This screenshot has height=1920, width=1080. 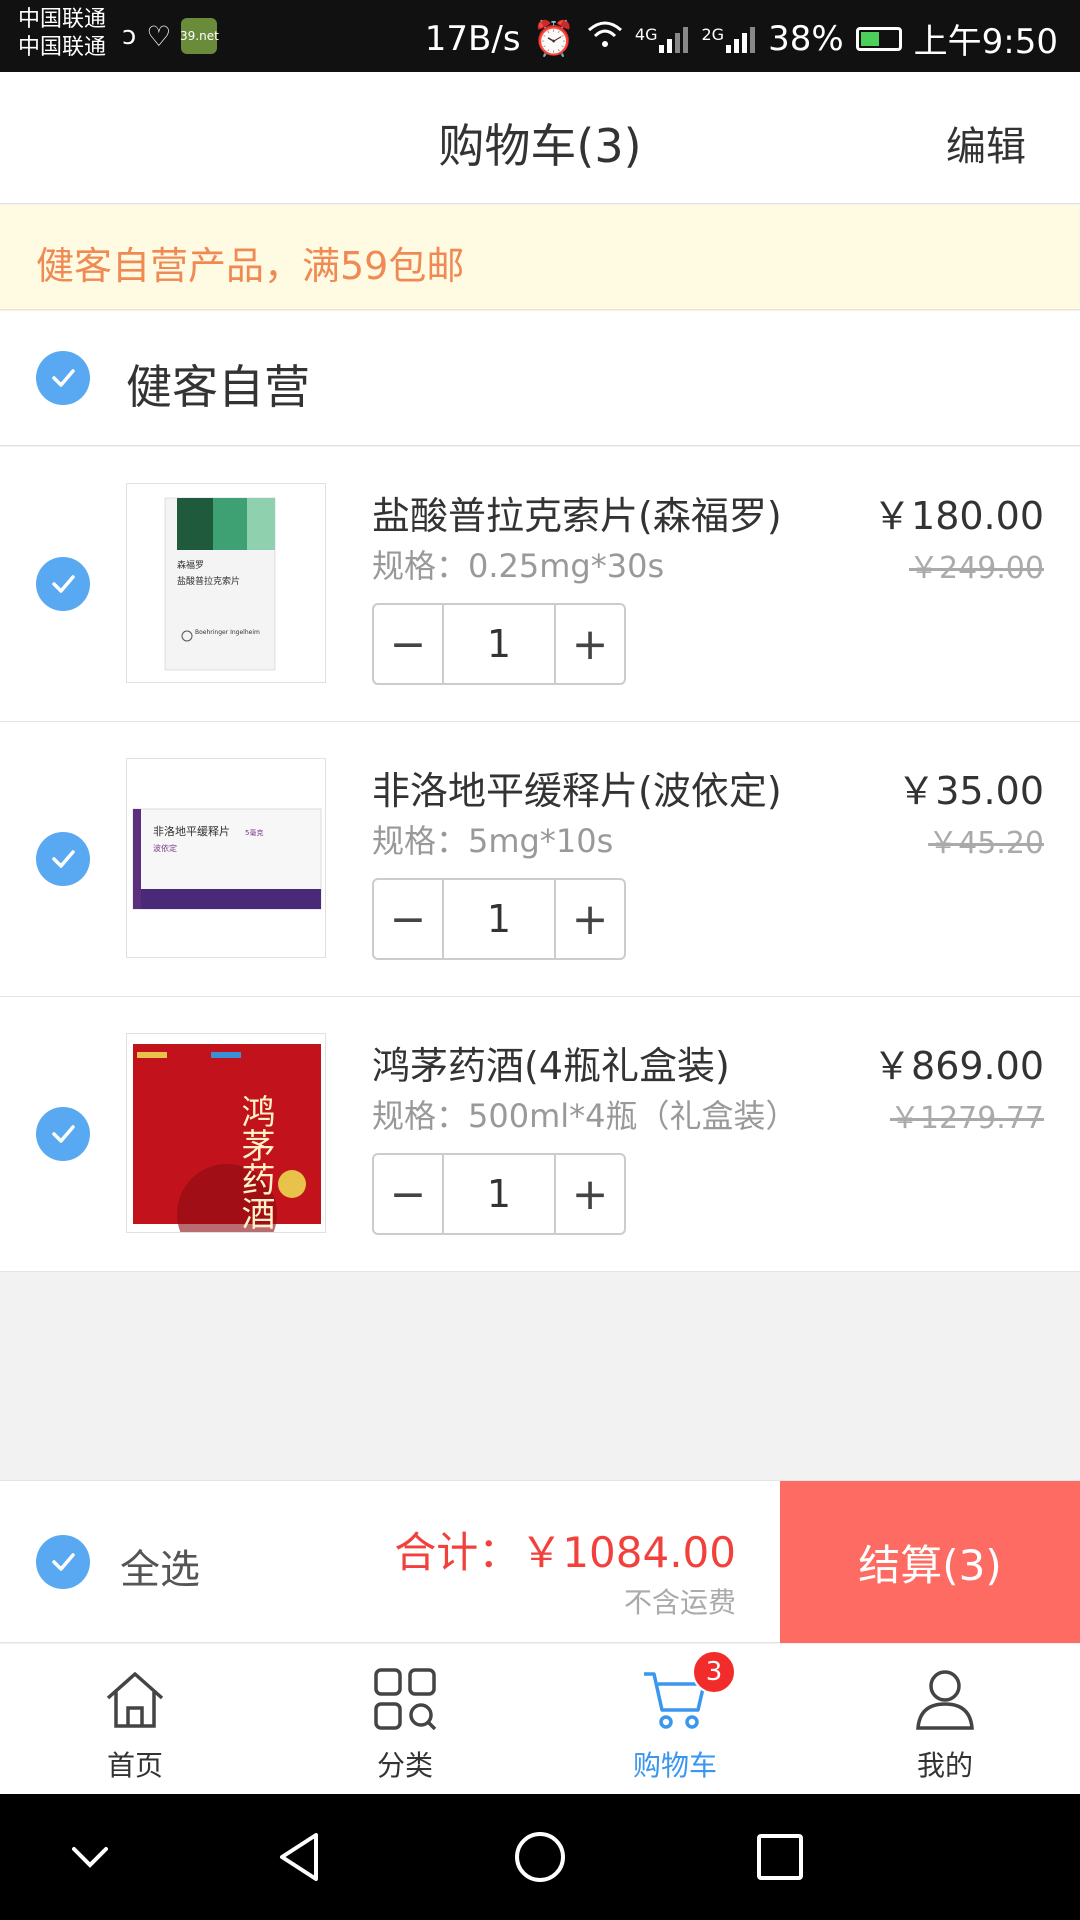 I want to click on tab-cart: 3 购物车, so click(x=675, y=1719).